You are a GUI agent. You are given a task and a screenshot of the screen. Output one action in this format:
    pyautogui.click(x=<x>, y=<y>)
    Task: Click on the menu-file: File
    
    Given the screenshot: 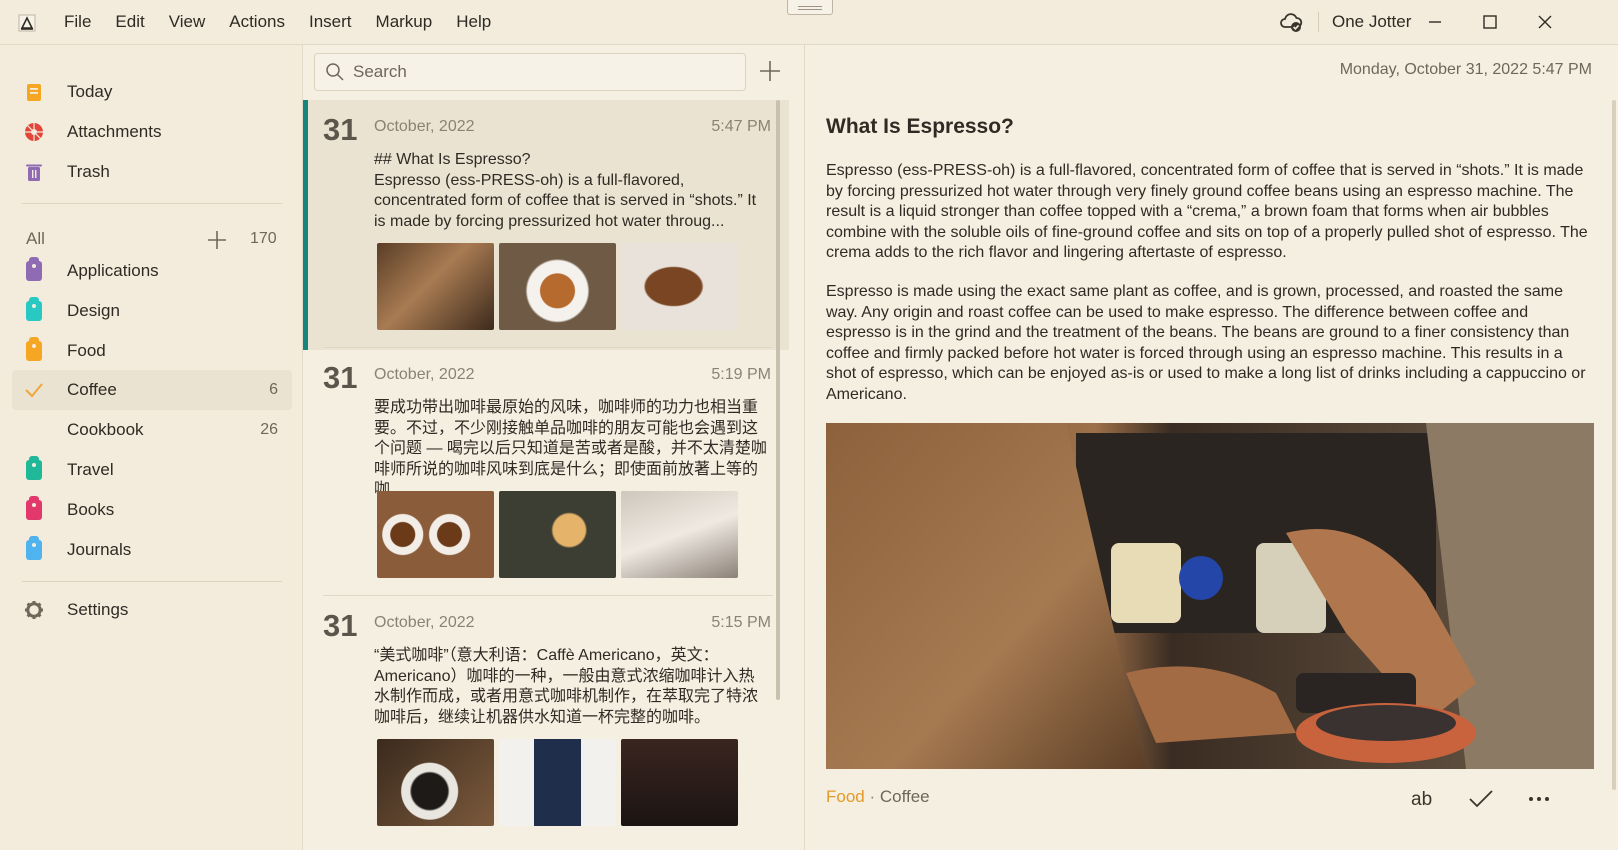 What is the action you would take?
    pyautogui.click(x=77, y=22)
    